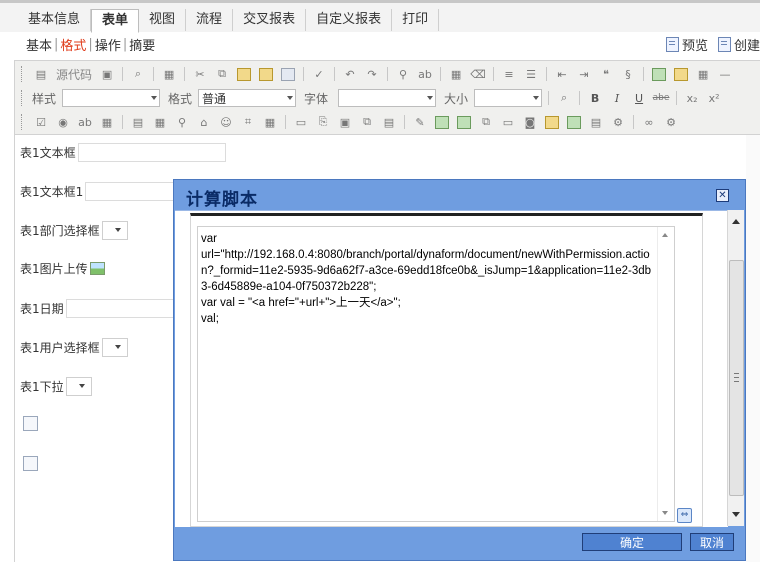  Describe the element at coordinates (416, 20) in the screenshot. I see `tab-print: 打印` at that location.